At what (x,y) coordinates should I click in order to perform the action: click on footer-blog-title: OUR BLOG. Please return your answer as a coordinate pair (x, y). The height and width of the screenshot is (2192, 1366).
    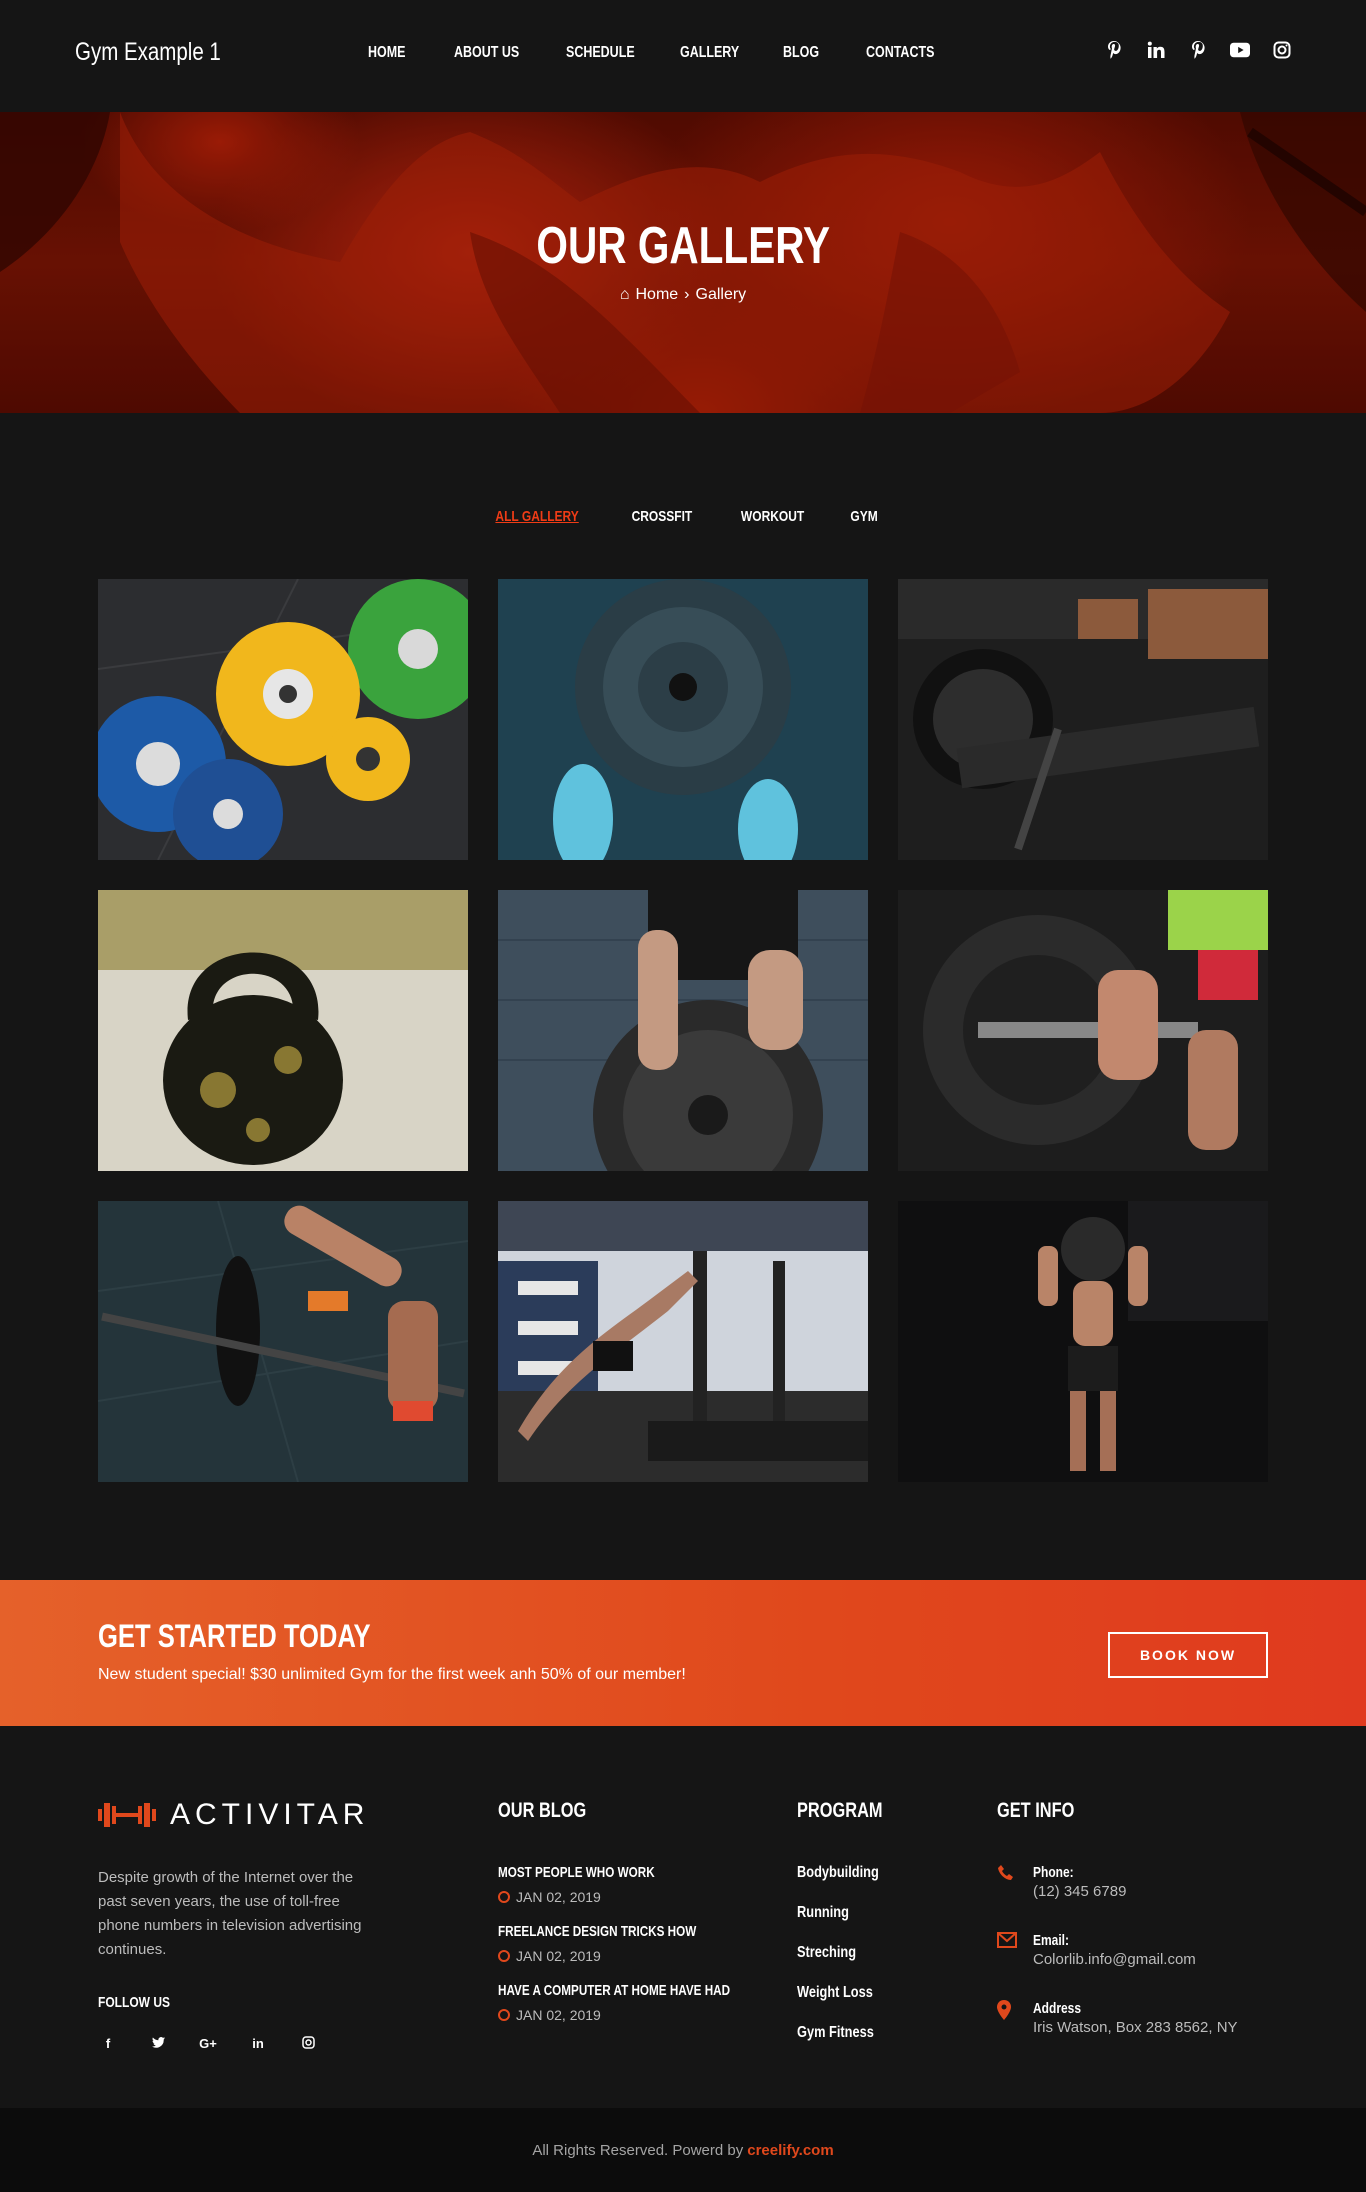
    Looking at the image, I should click on (542, 1810).